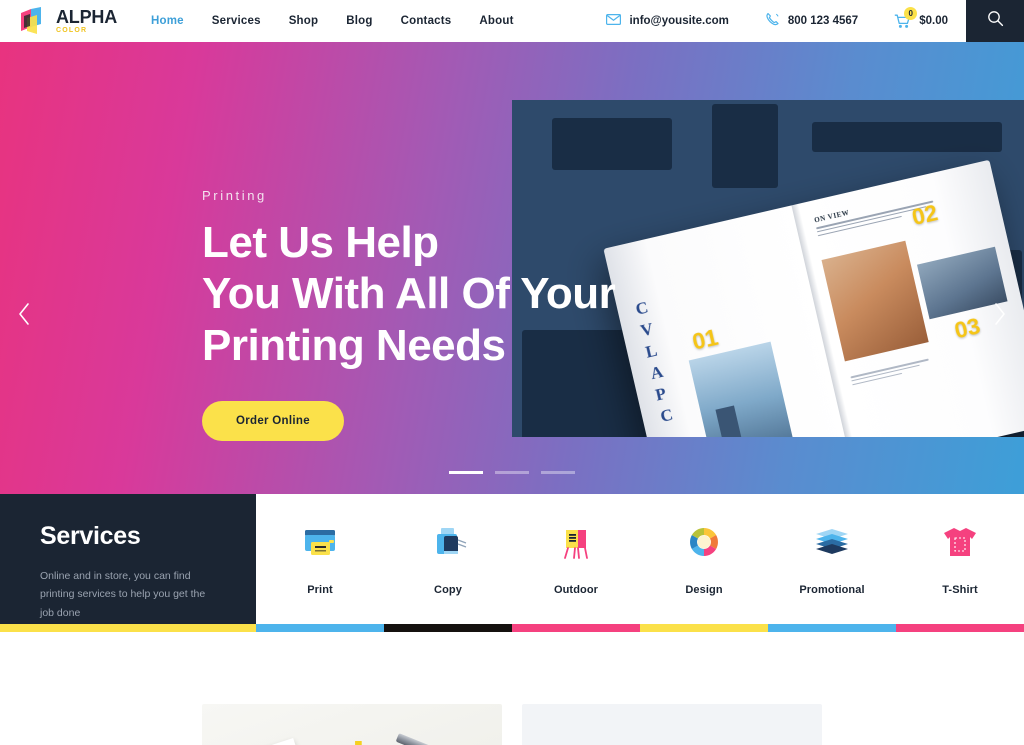 The height and width of the screenshot is (745, 1024). Describe the element at coordinates (320, 590) in the screenshot. I see `service-label: Print` at that location.